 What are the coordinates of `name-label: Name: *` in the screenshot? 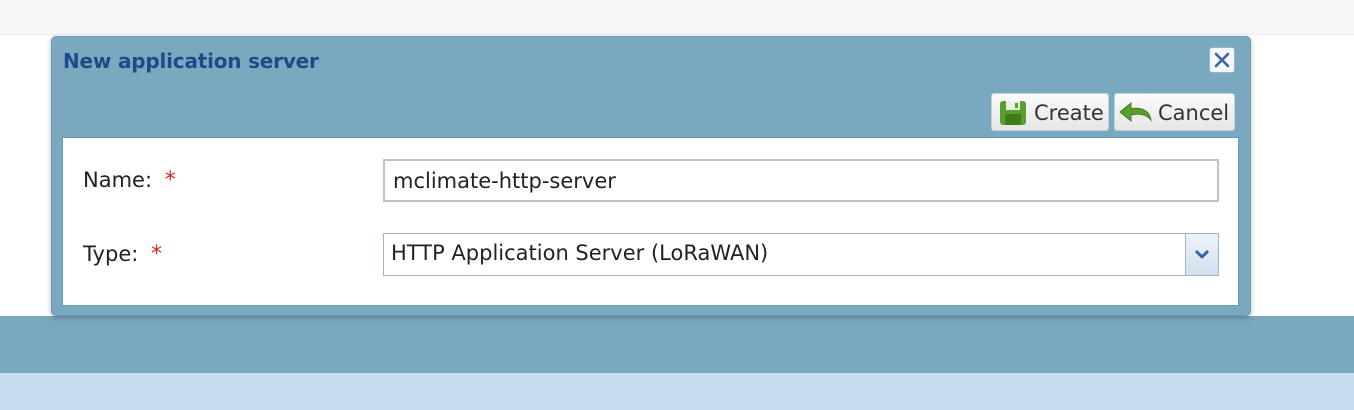 It's located at (129, 180).